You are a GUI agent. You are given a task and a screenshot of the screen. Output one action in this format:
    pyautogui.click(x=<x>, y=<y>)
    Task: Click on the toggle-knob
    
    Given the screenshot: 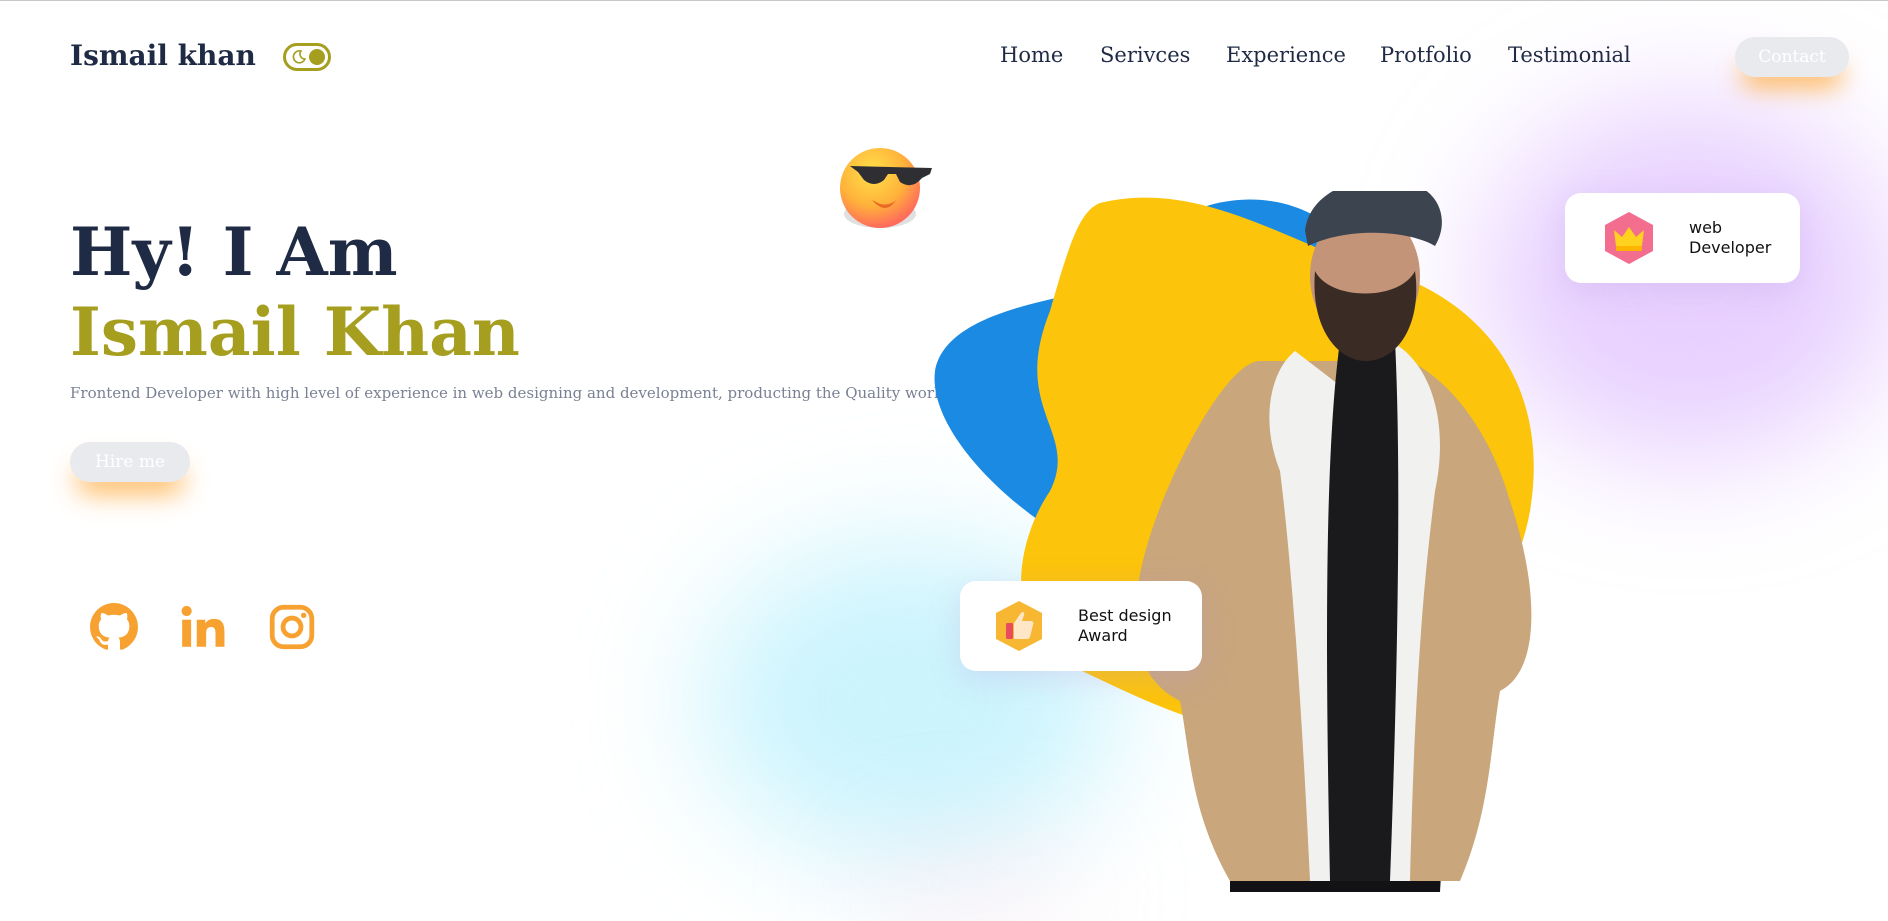 What is the action you would take?
    pyautogui.click(x=317, y=57)
    